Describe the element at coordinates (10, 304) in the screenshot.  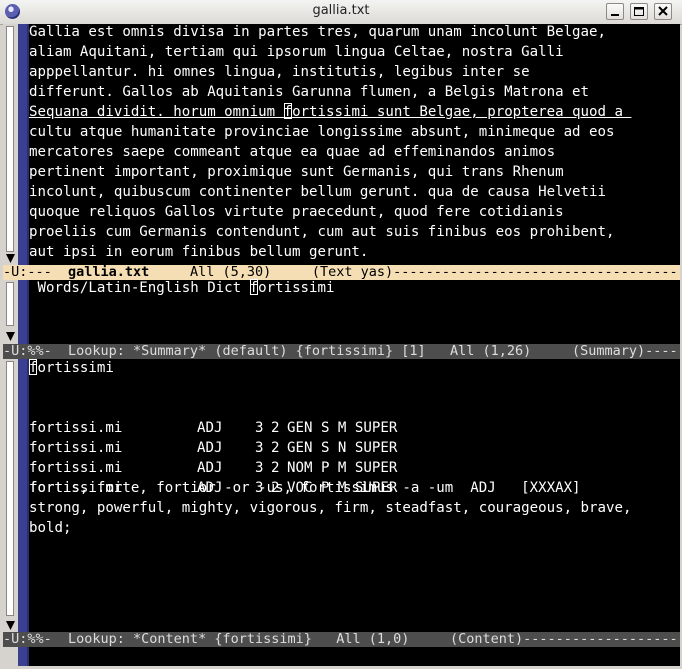
I see `scrollbar-thumb-pane2` at that location.